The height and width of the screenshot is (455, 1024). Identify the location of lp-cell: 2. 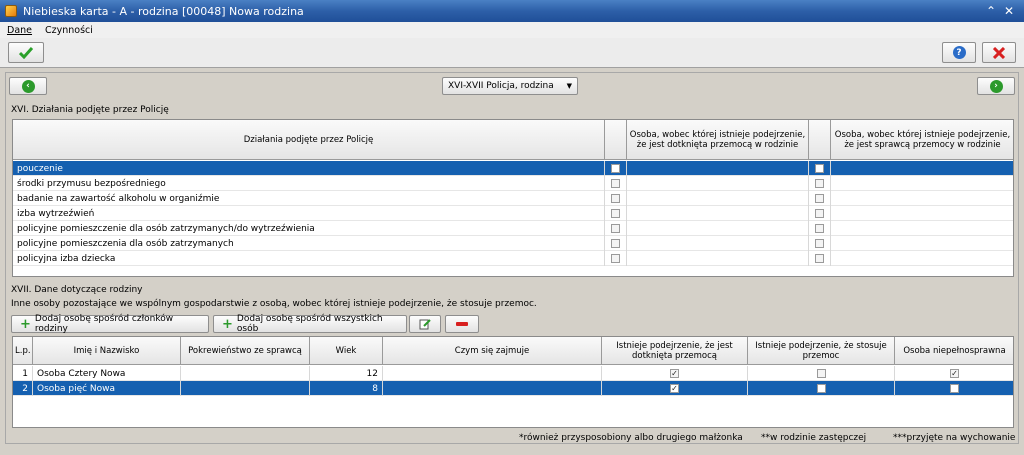
(23, 388).